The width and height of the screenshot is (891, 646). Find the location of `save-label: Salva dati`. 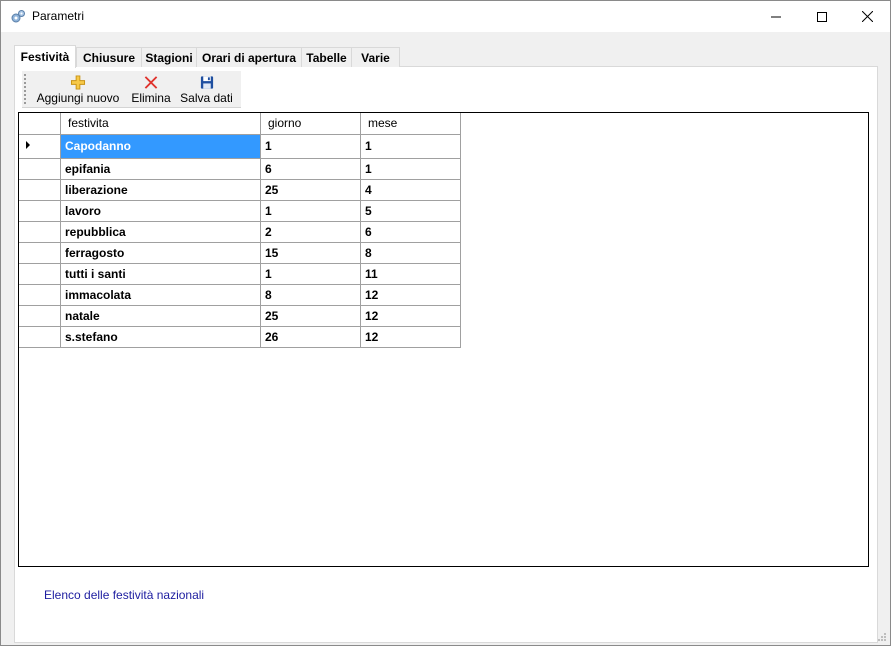

save-label: Salva dati is located at coordinates (206, 98).